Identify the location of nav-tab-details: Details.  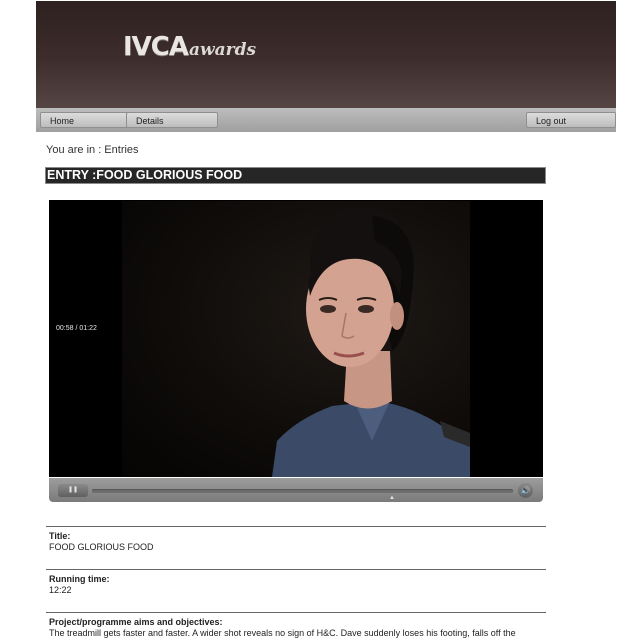
(172, 120).